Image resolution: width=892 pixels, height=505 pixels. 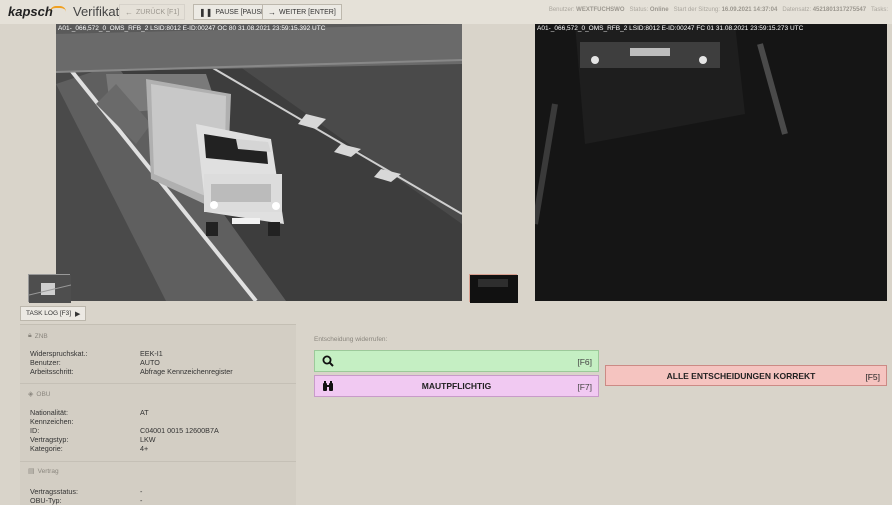 I want to click on obu-value-2: C04001 0015 12600B7A, so click(x=179, y=430).